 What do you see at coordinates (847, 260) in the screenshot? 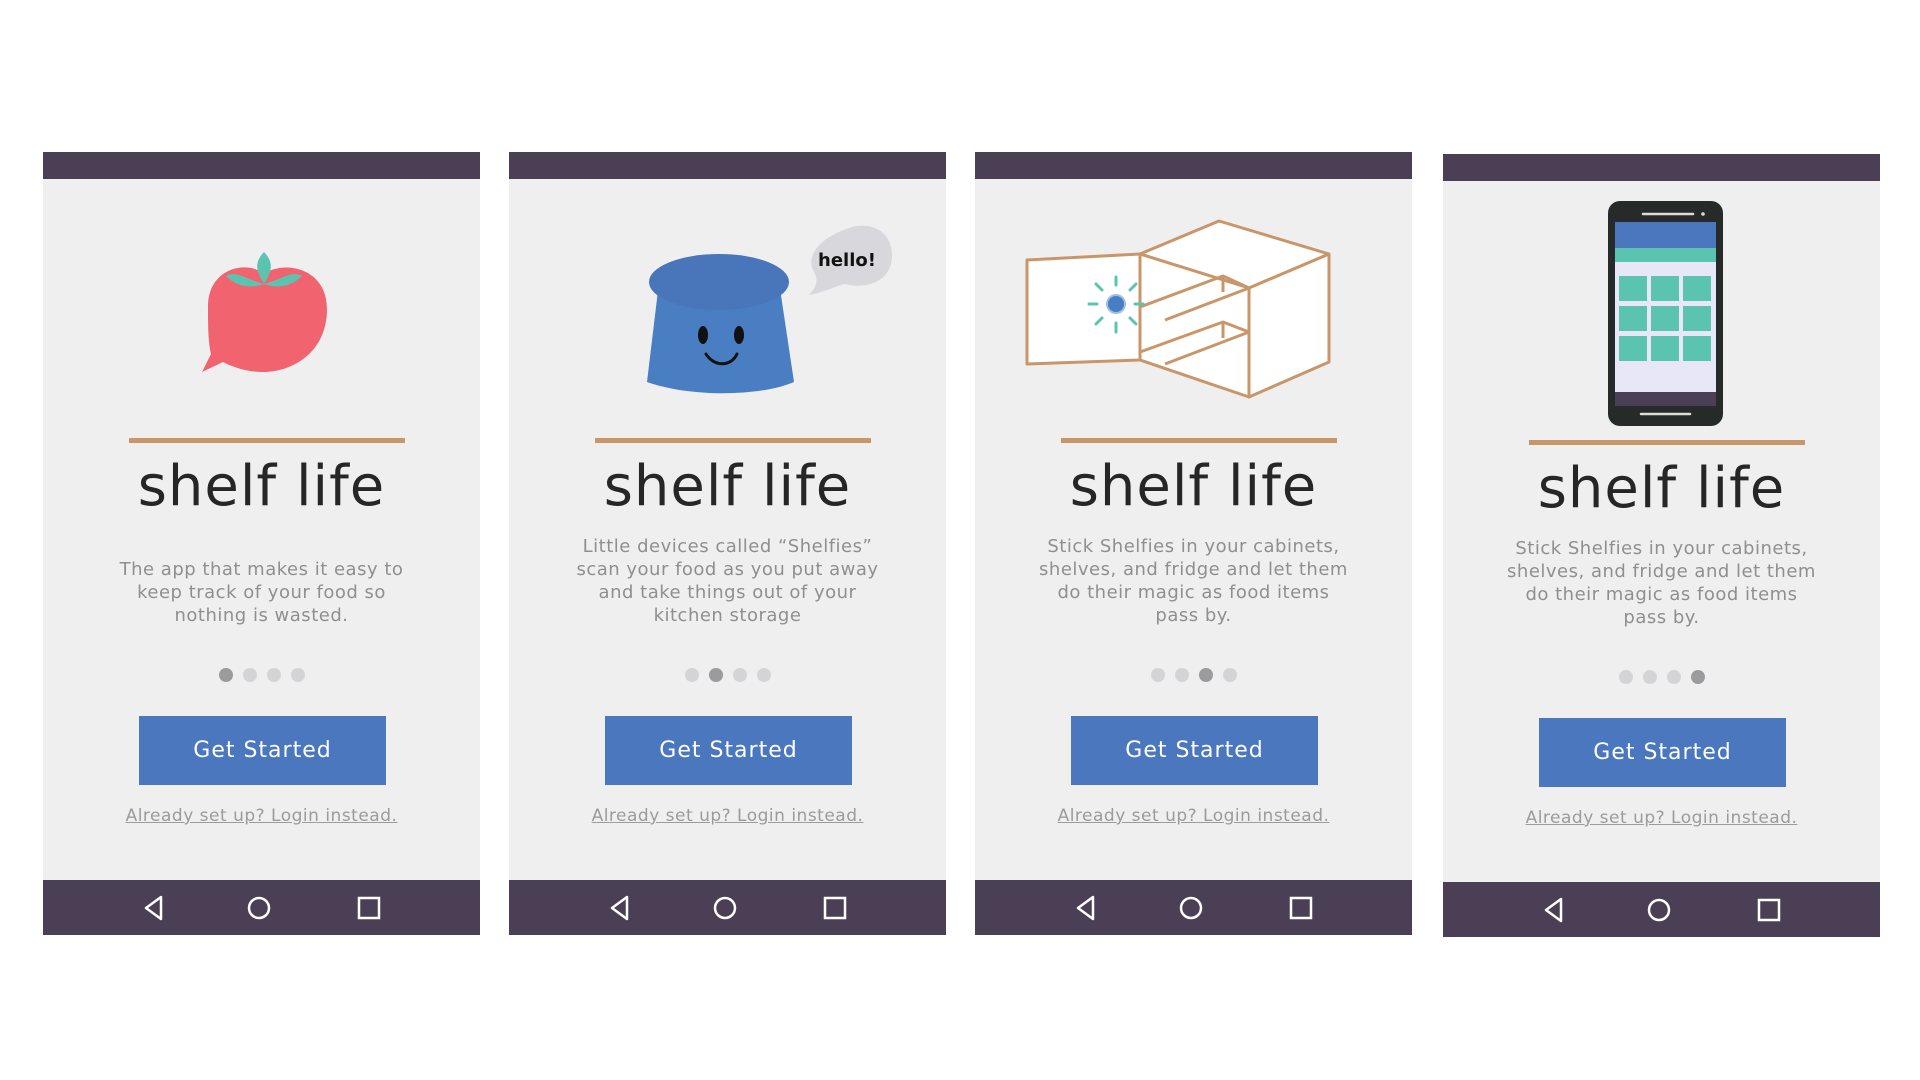
I see `bubble-text: hello!` at bounding box center [847, 260].